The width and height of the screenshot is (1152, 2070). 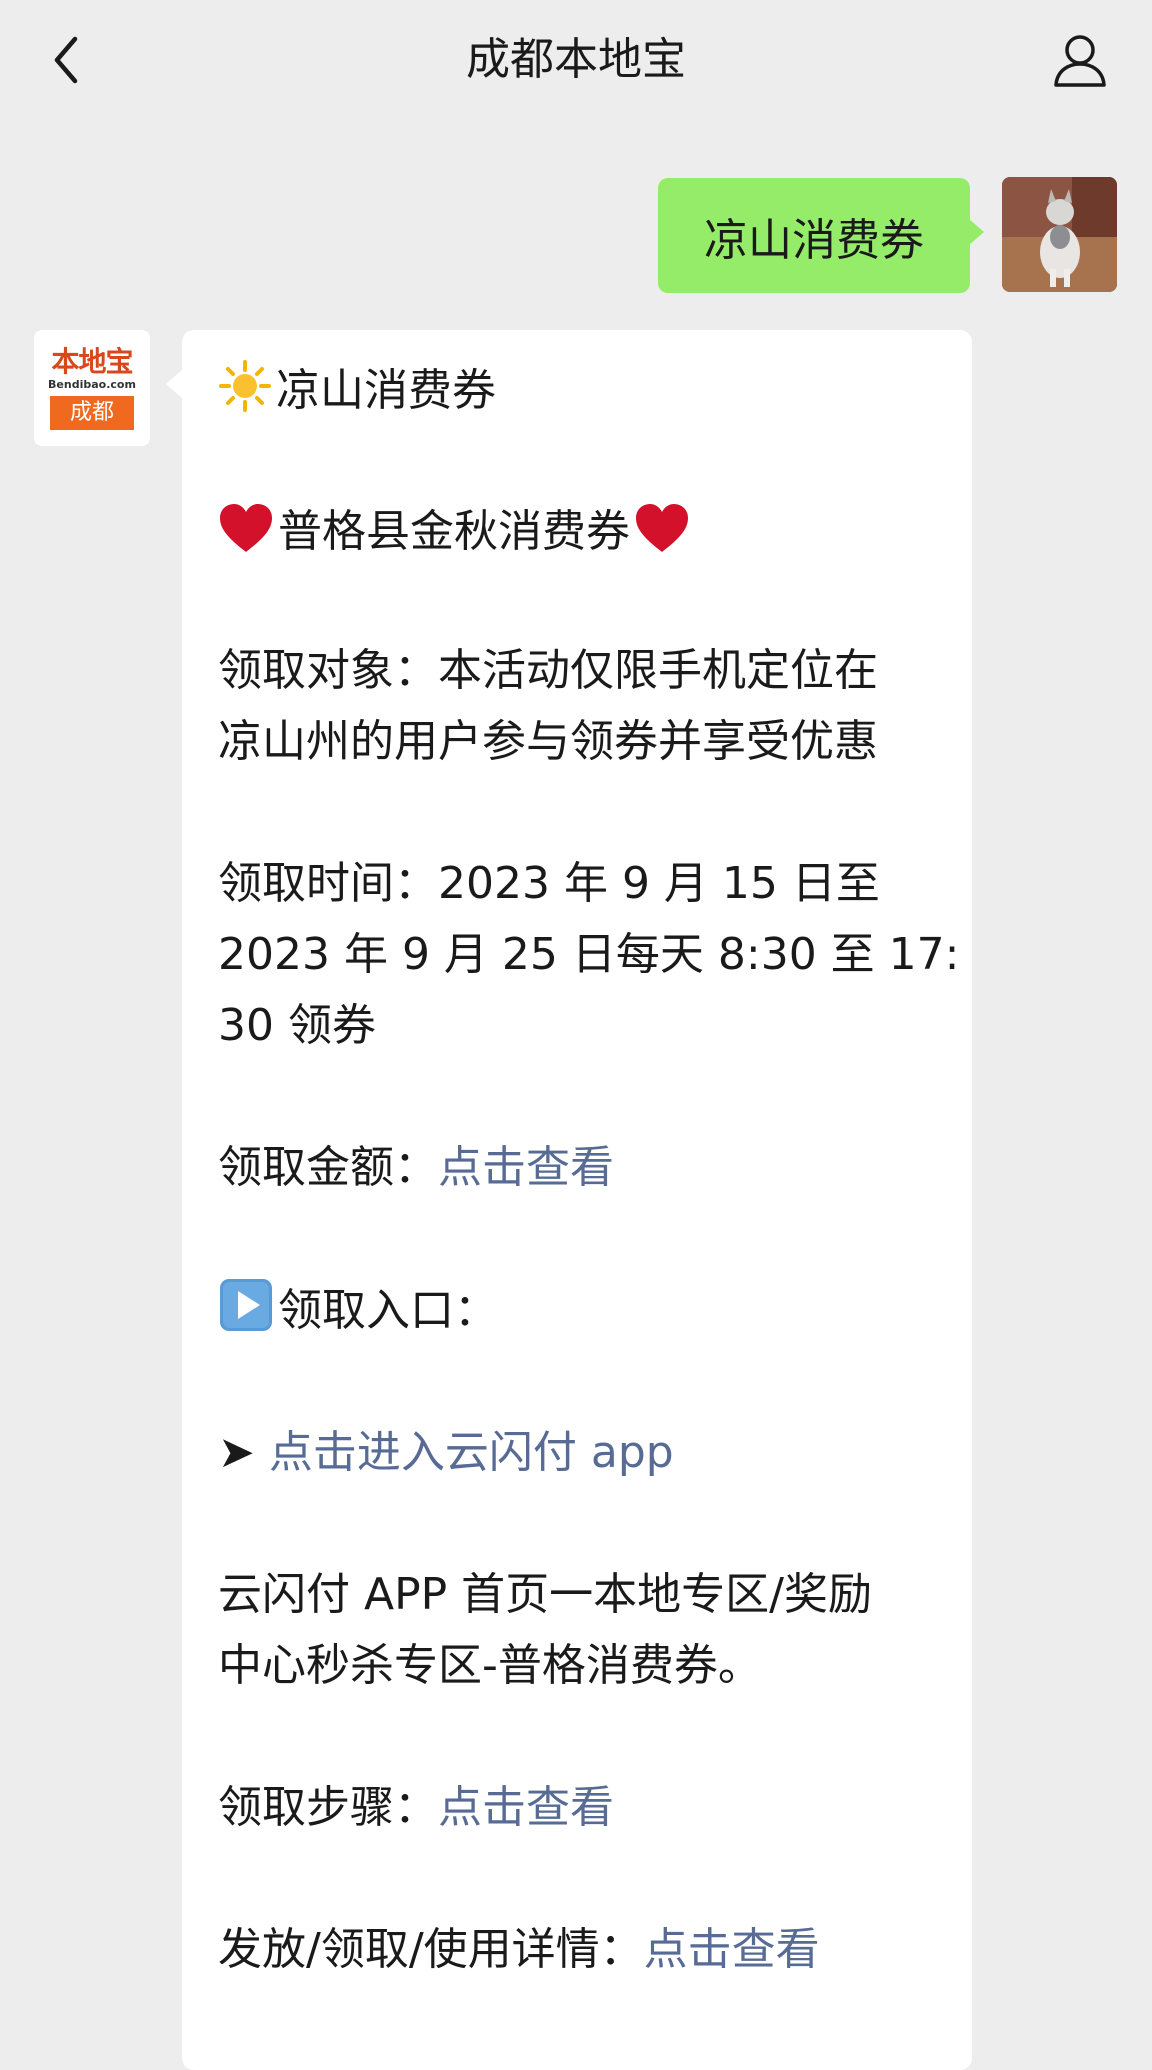 What do you see at coordinates (583, 390) in the screenshot?
I see `message-heading: 凉山消费券` at bounding box center [583, 390].